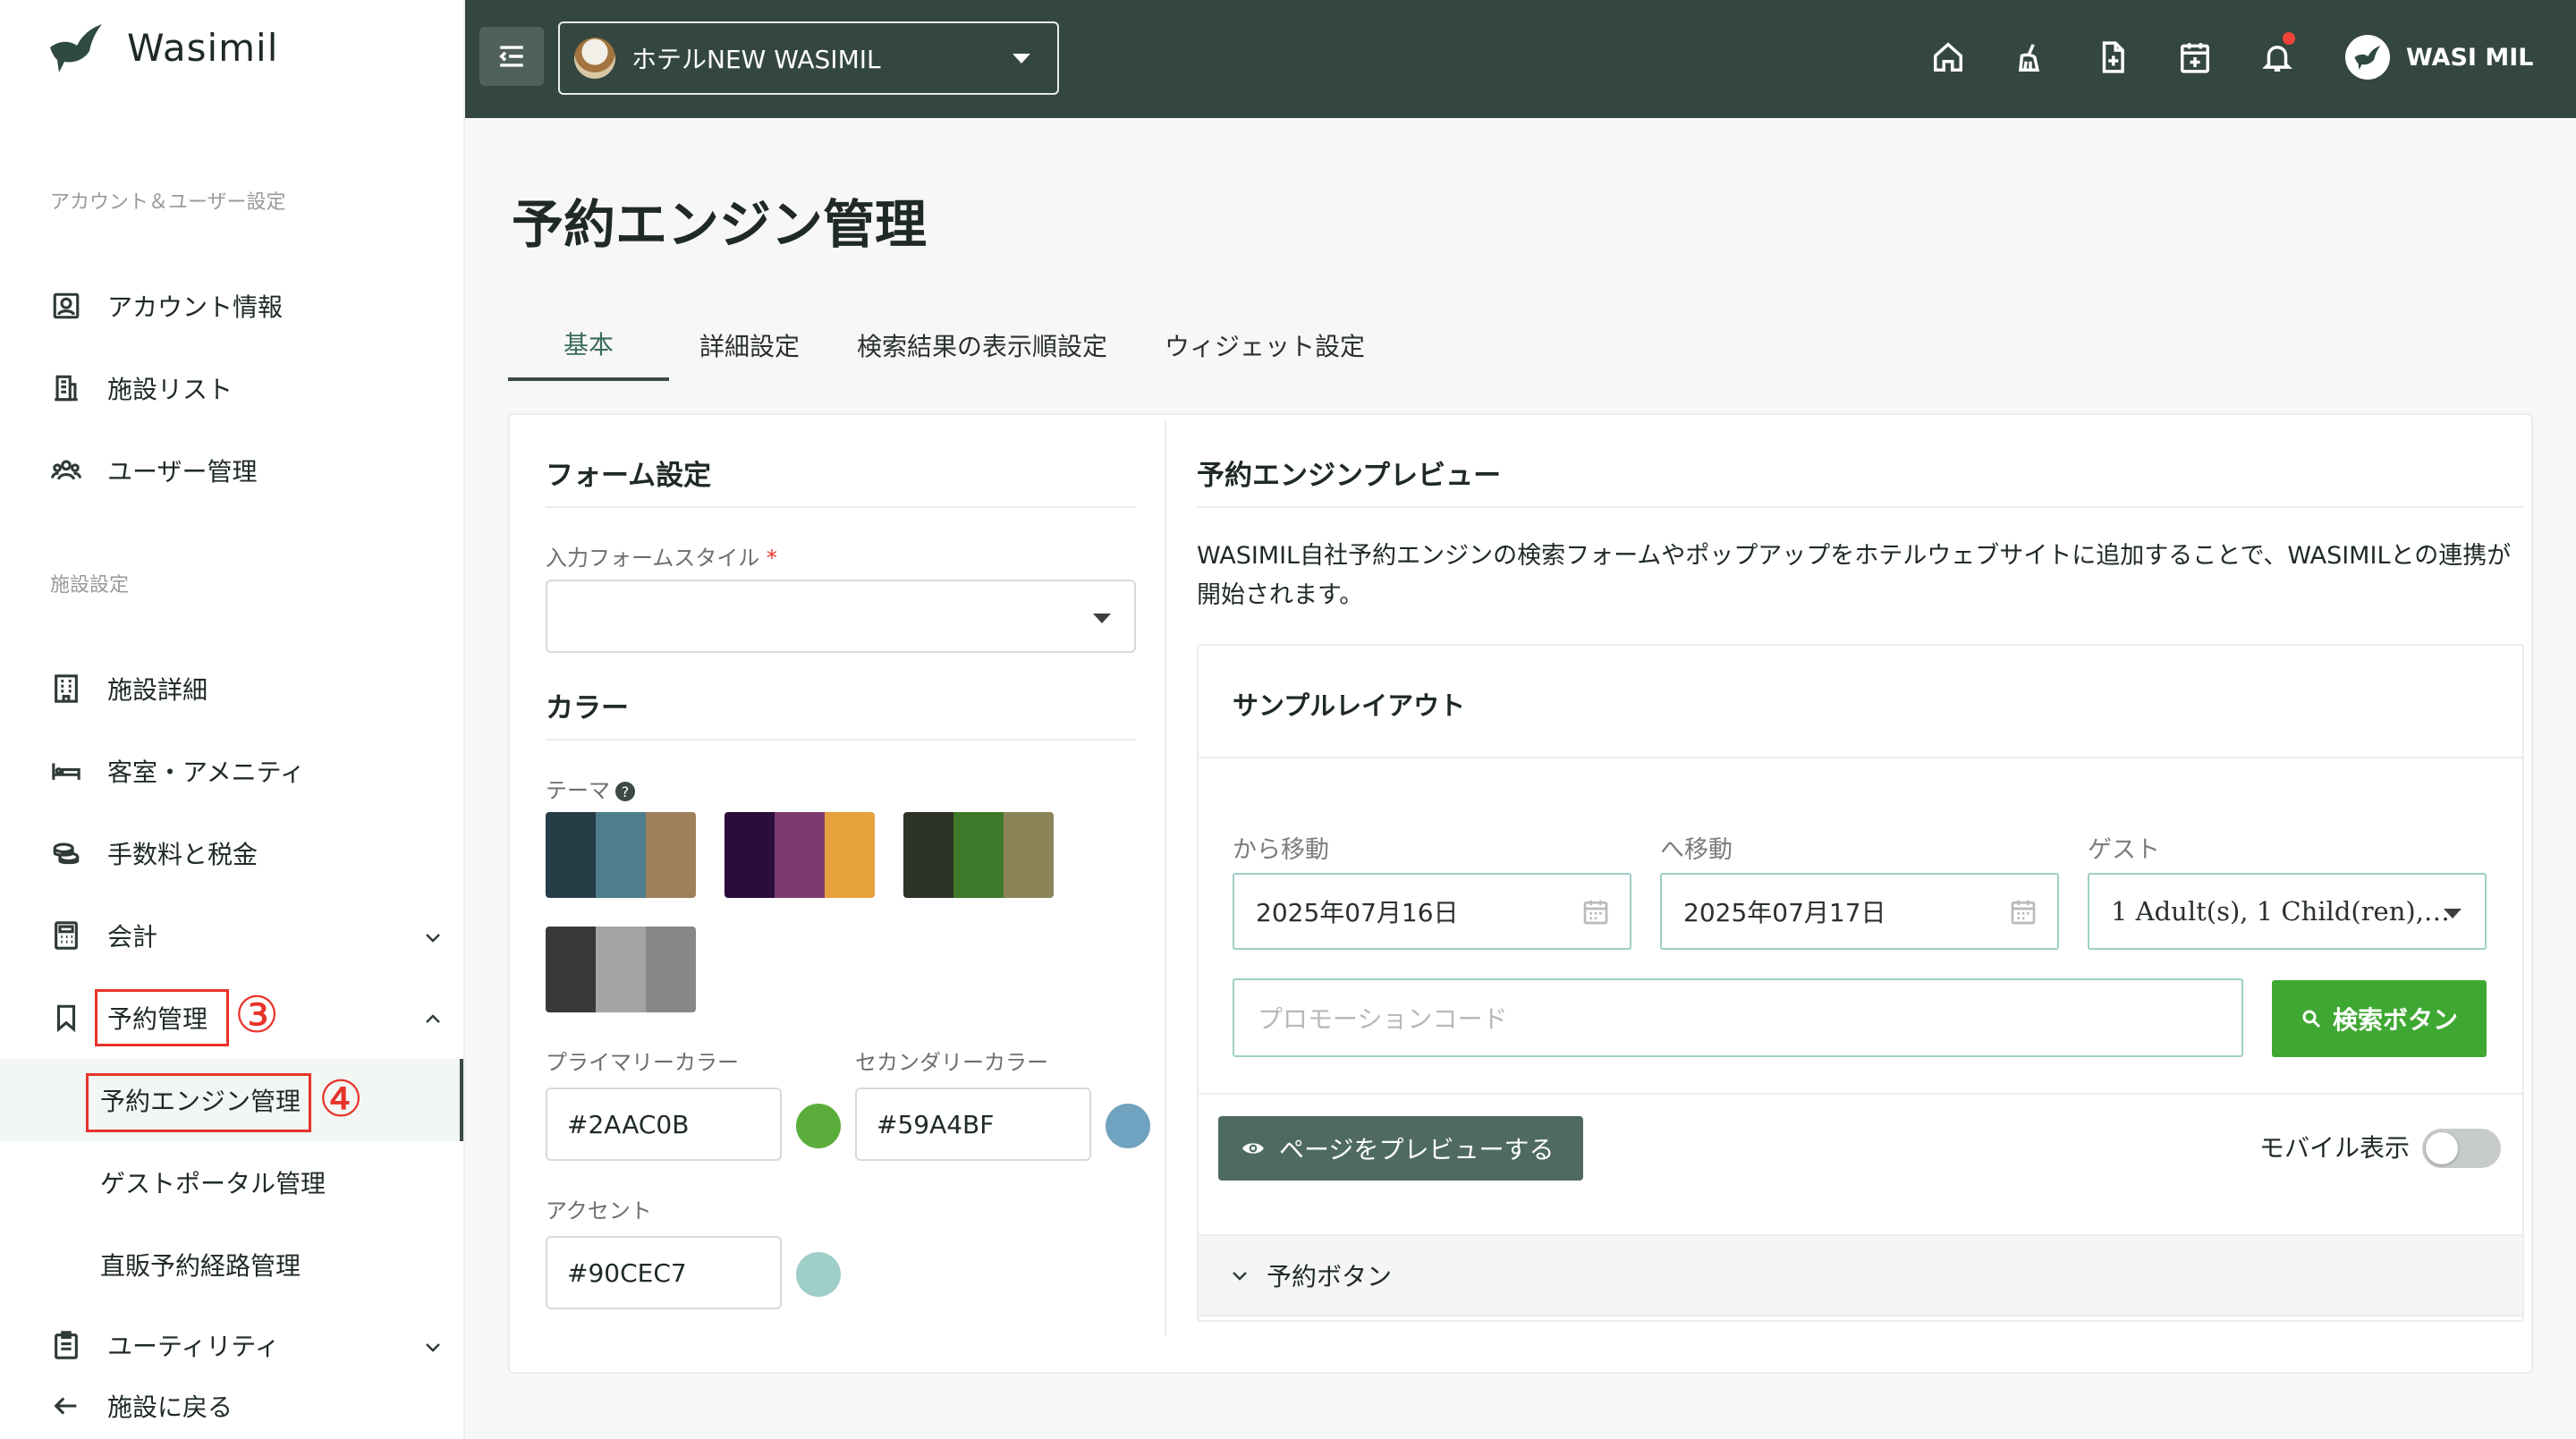 This screenshot has height=1439, width=2576. What do you see at coordinates (664, 1272) in the screenshot?
I see `accent-color-input: #90CEC7` at bounding box center [664, 1272].